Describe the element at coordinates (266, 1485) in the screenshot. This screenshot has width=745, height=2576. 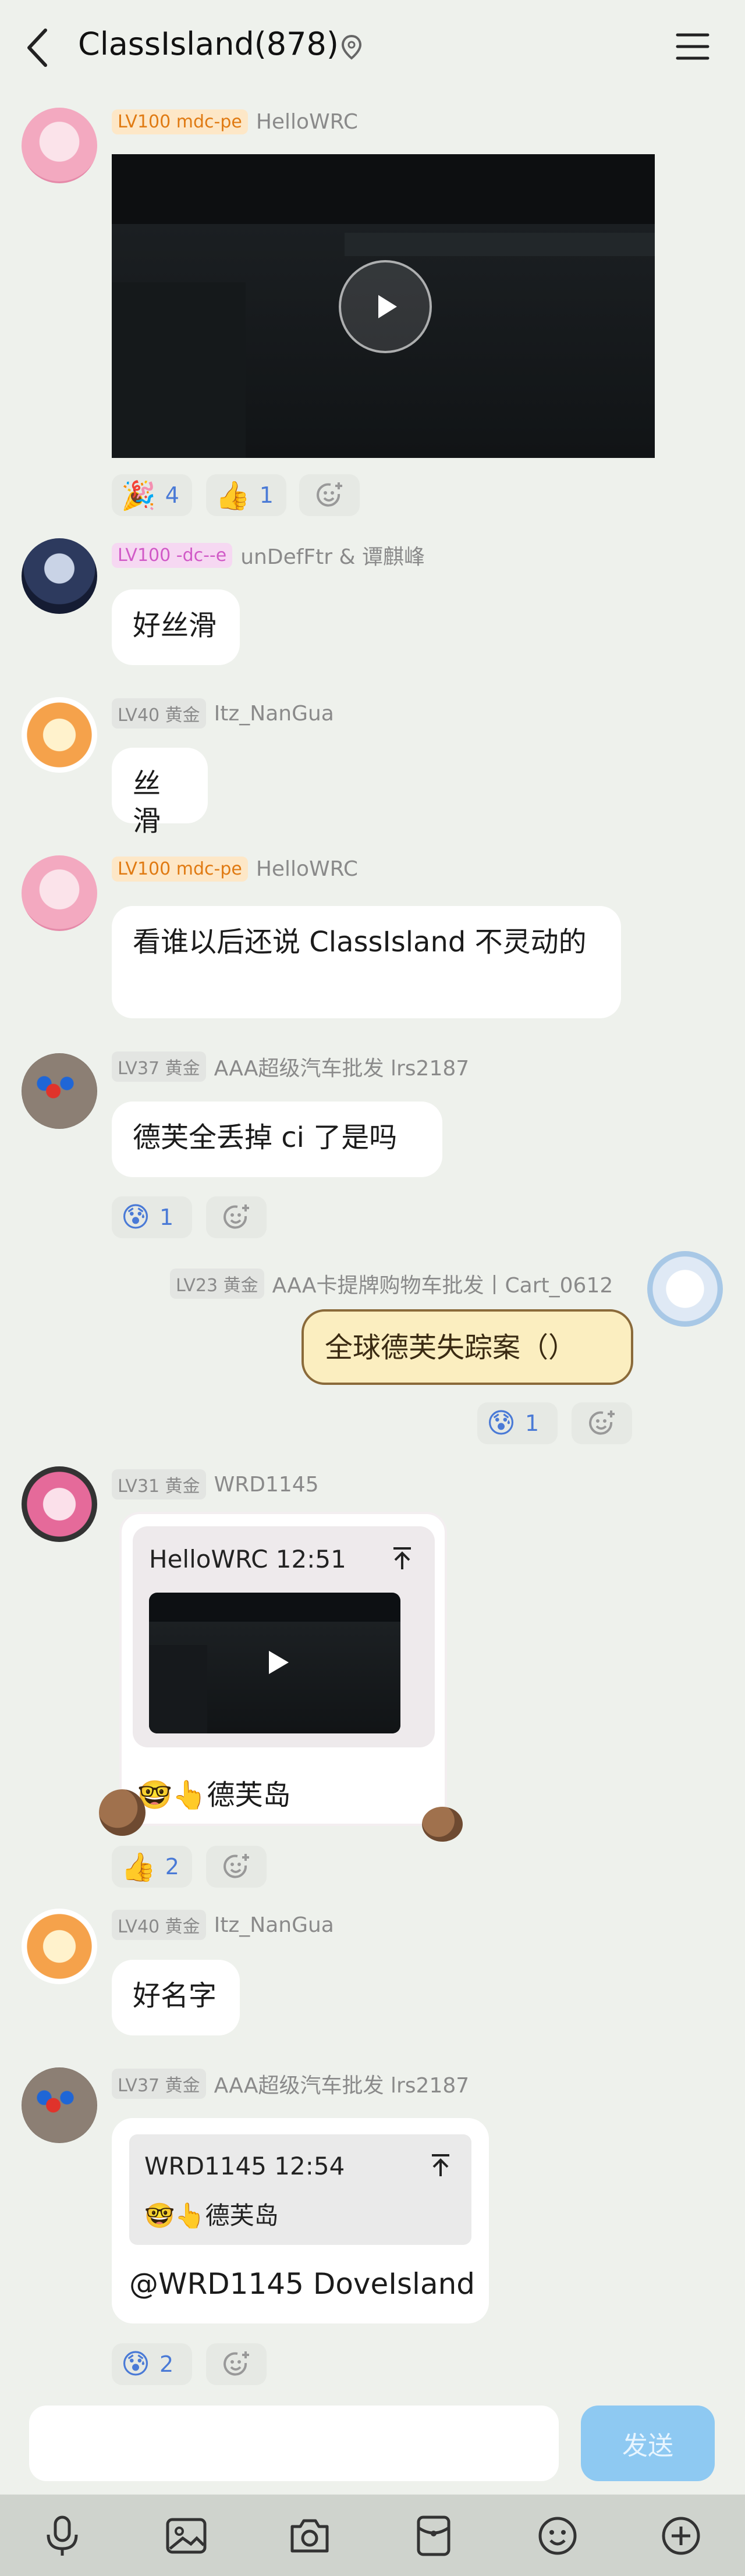
I see `sender-name: WRD1145` at that location.